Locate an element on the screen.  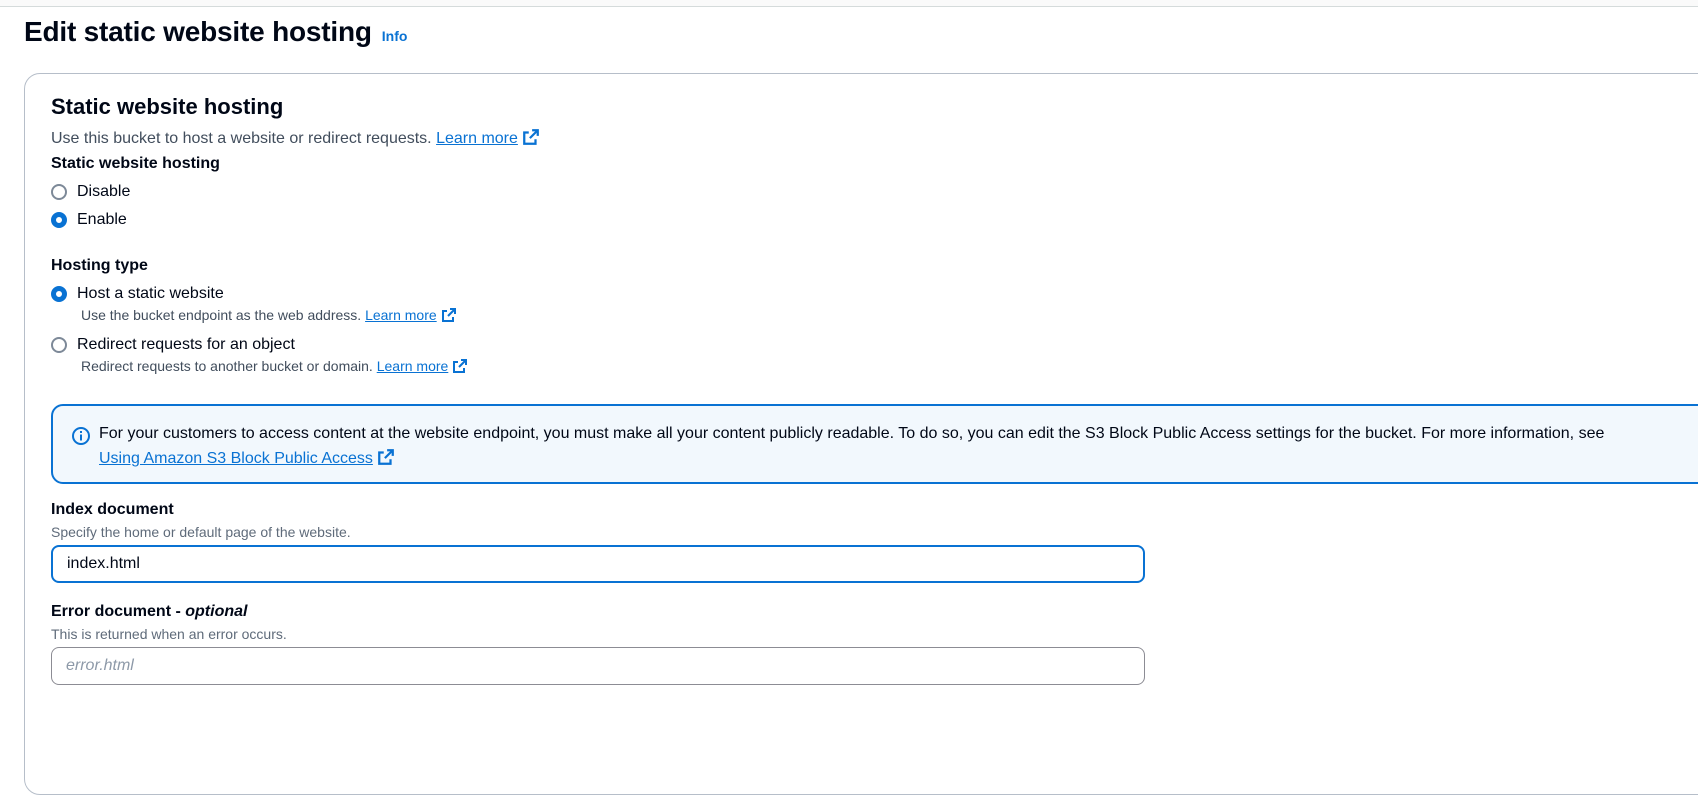
learn-more-link: Learn more is located at coordinates (488, 138).